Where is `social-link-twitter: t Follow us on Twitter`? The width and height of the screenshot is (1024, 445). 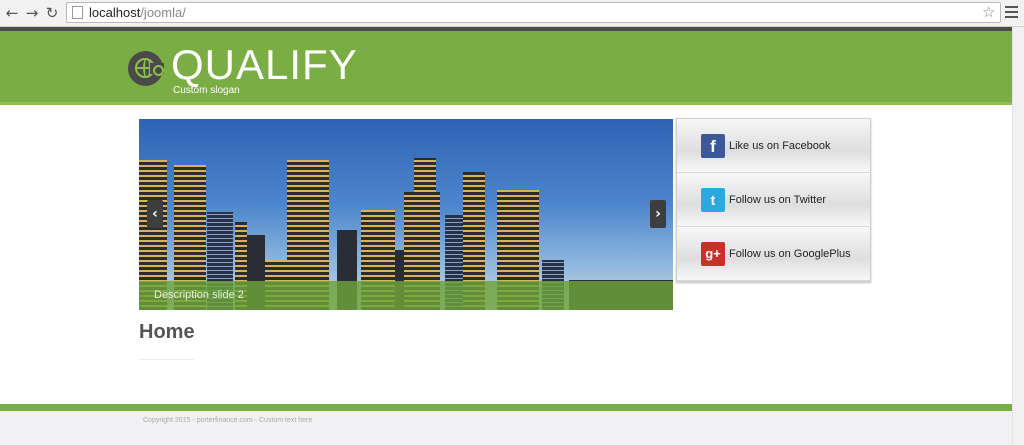 social-link-twitter: t Follow us on Twitter is located at coordinates (773, 200).